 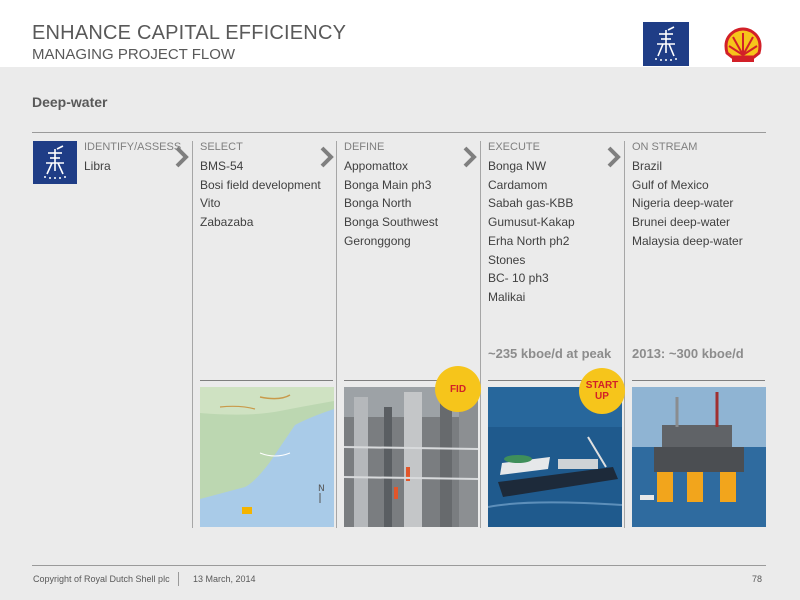 What do you see at coordinates (517, 166) in the screenshot?
I see `list-item: Bonga NW` at bounding box center [517, 166].